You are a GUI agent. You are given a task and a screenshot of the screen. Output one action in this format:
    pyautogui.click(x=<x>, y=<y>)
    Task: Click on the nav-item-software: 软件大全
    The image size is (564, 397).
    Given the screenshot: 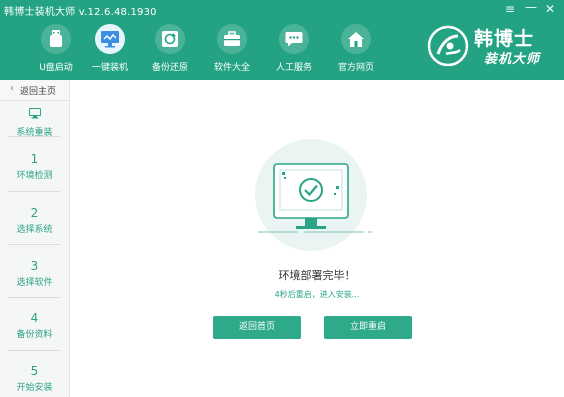 What is the action you would take?
    pyautogui.click(x=232, y=48)
    